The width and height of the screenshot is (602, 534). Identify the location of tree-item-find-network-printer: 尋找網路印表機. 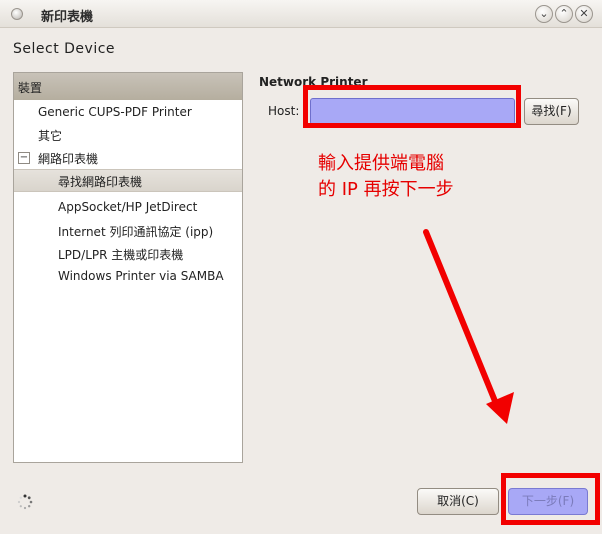
(100, 181).